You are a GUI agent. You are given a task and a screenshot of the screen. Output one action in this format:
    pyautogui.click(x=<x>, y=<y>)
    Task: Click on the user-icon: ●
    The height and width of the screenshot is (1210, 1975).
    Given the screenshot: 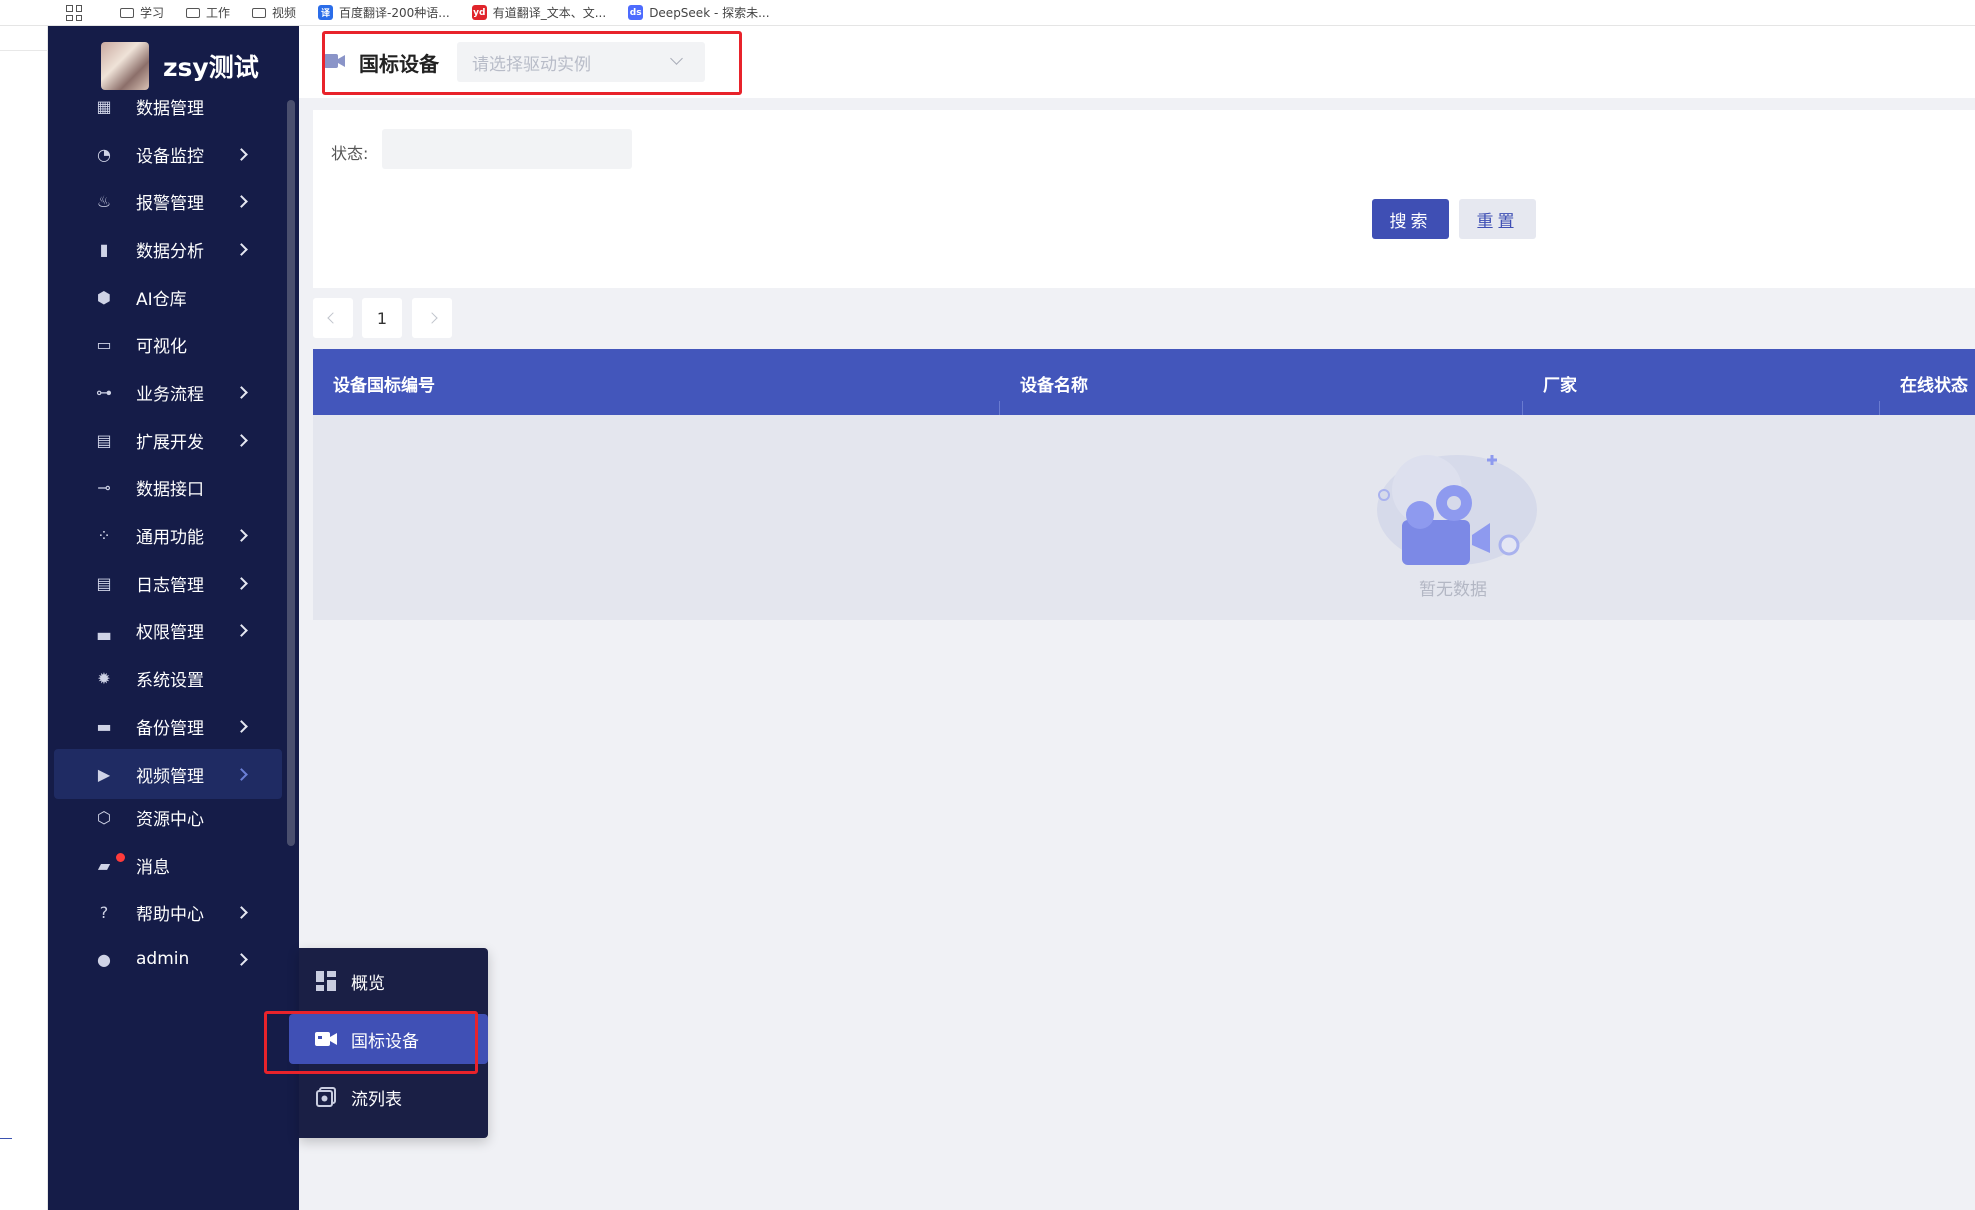 What is the action you would take?
    pyautogui.click(x=104, y=959)
    